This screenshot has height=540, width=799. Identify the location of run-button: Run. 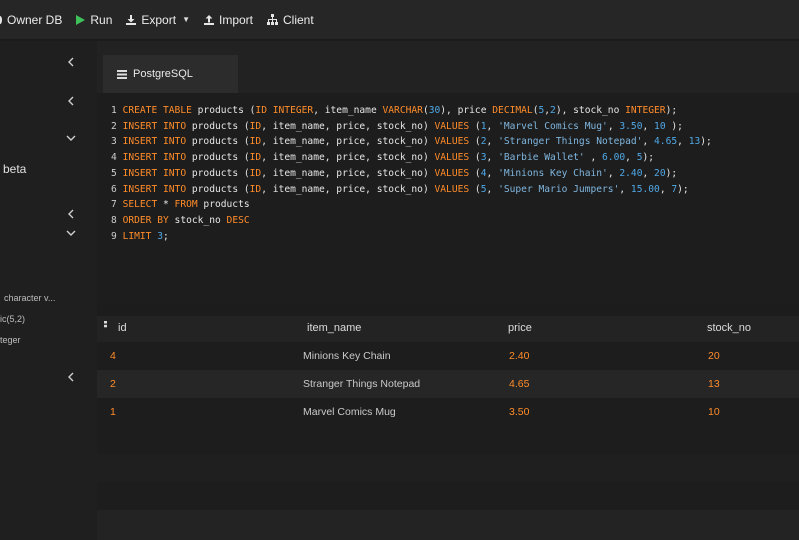
(94, 20).